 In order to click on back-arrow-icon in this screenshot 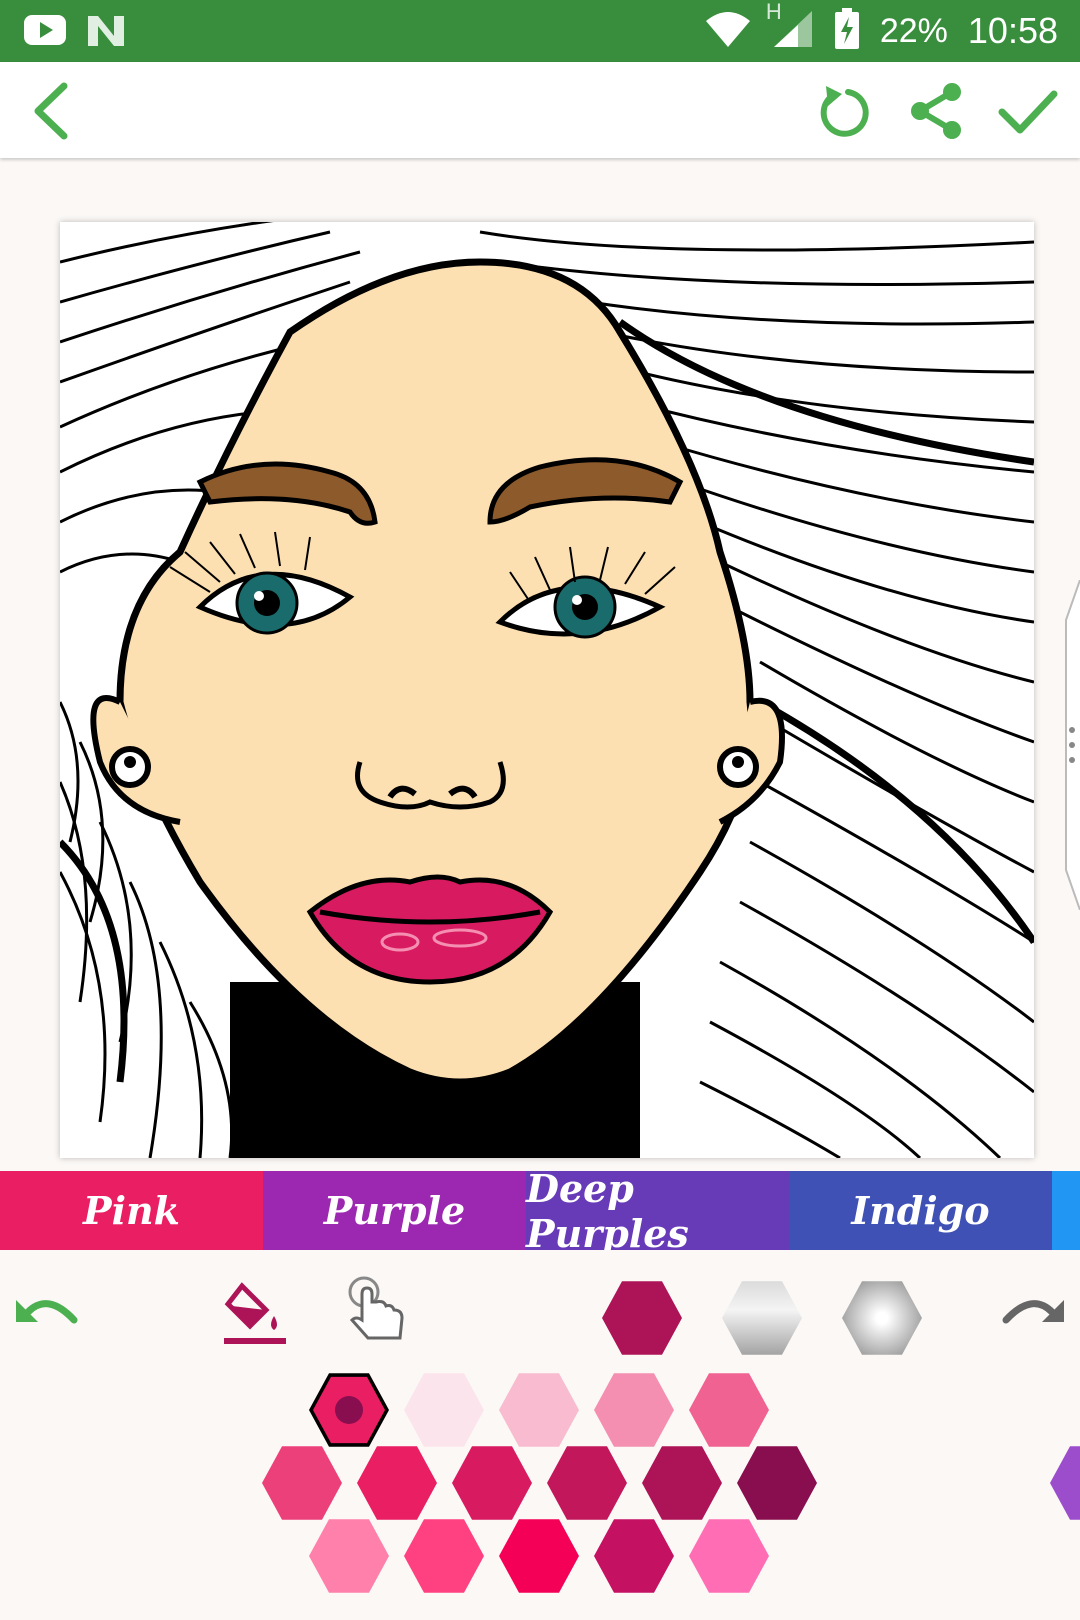, I will do `click(55, 111)`.